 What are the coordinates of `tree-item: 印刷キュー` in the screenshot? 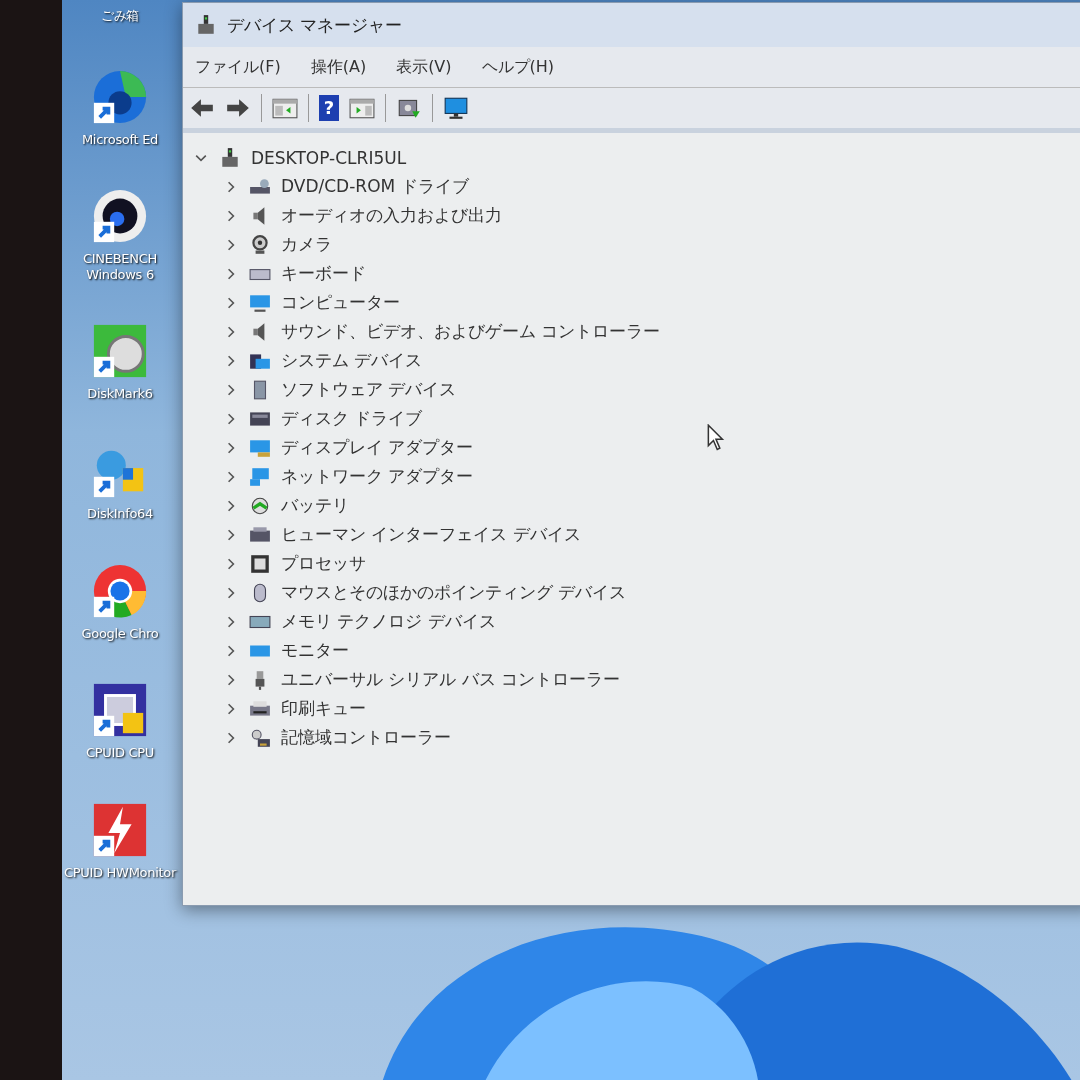 It's located at (323, 708).